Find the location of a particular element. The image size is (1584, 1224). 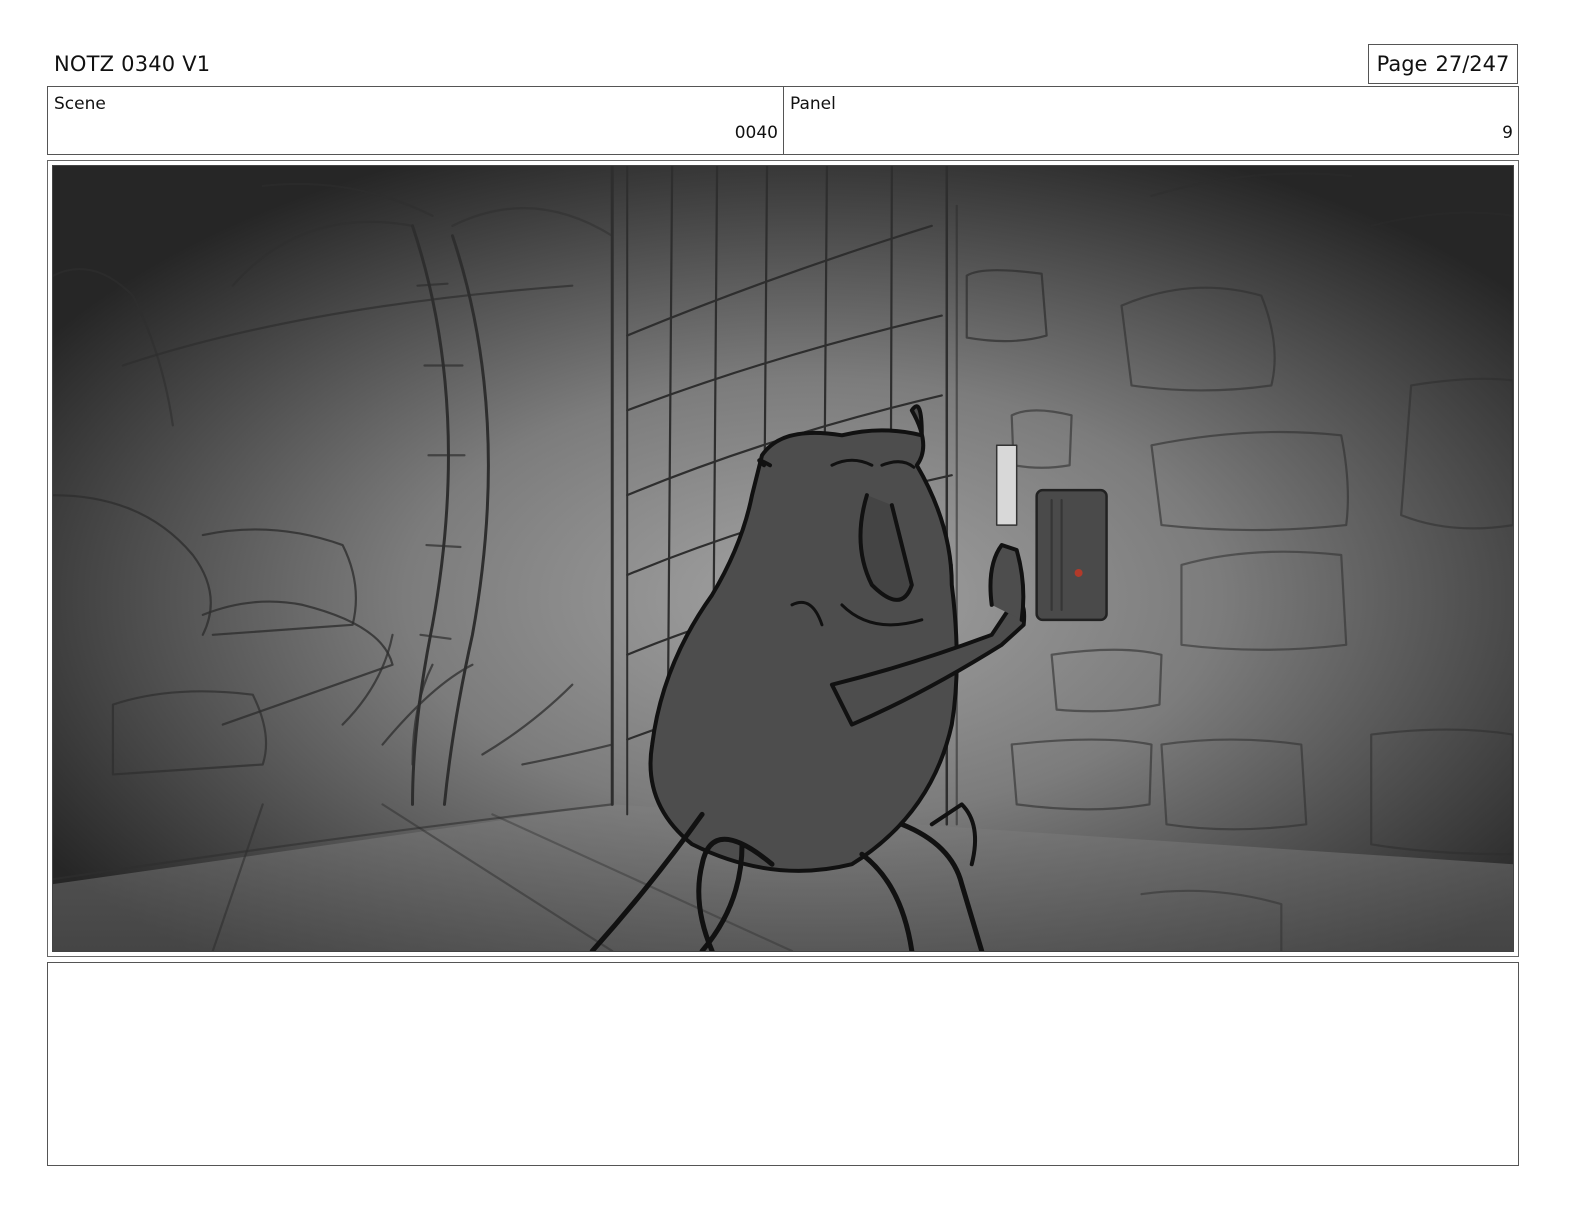

document-title: NOTZ 0340 V1 is located at coordinates (132, 64).